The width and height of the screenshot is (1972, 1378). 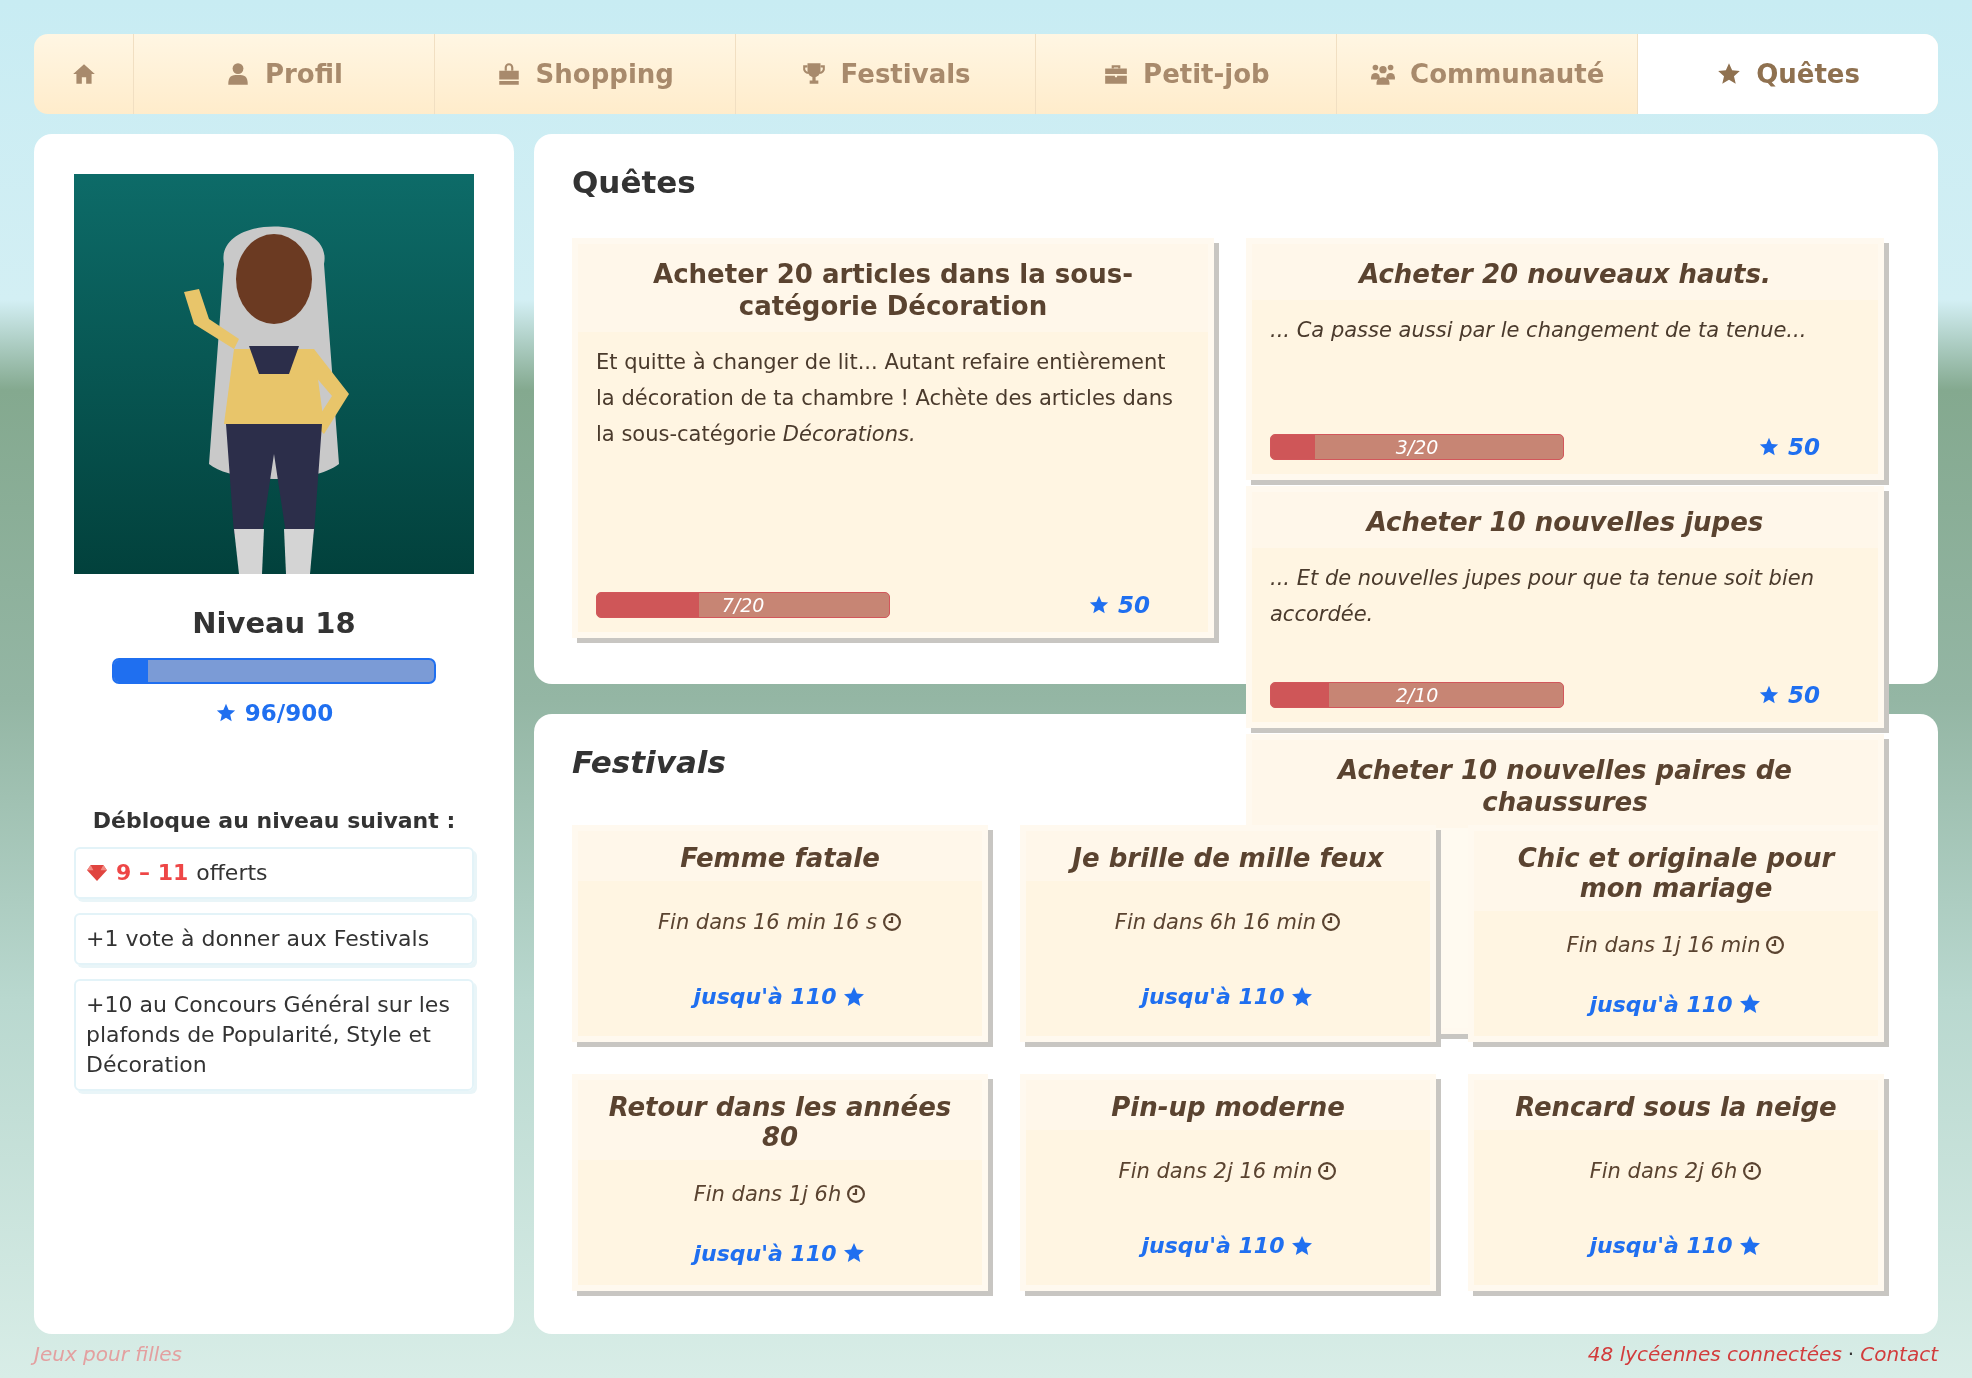 What do you see at coordinates (1676, 1107) in the screenshot?
I see `festival-title: Rencard sous la neige` at bounding box center [1676, 1107].